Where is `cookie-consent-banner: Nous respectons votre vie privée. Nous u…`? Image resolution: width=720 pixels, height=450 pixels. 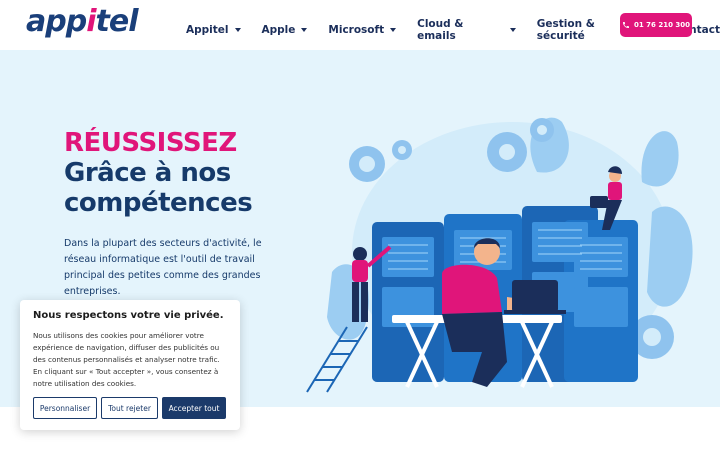
cookie-consent-banner: Nous respectons votre vie privée. Nous u… is located at coordinates (130, 365).